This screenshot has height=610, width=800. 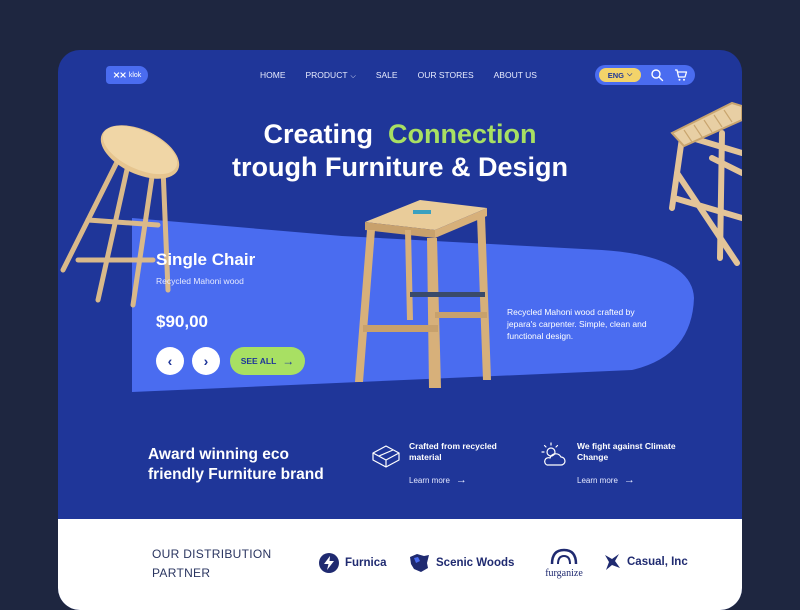 I want to click on previous-button: ‹, so click(x=170, y=361).